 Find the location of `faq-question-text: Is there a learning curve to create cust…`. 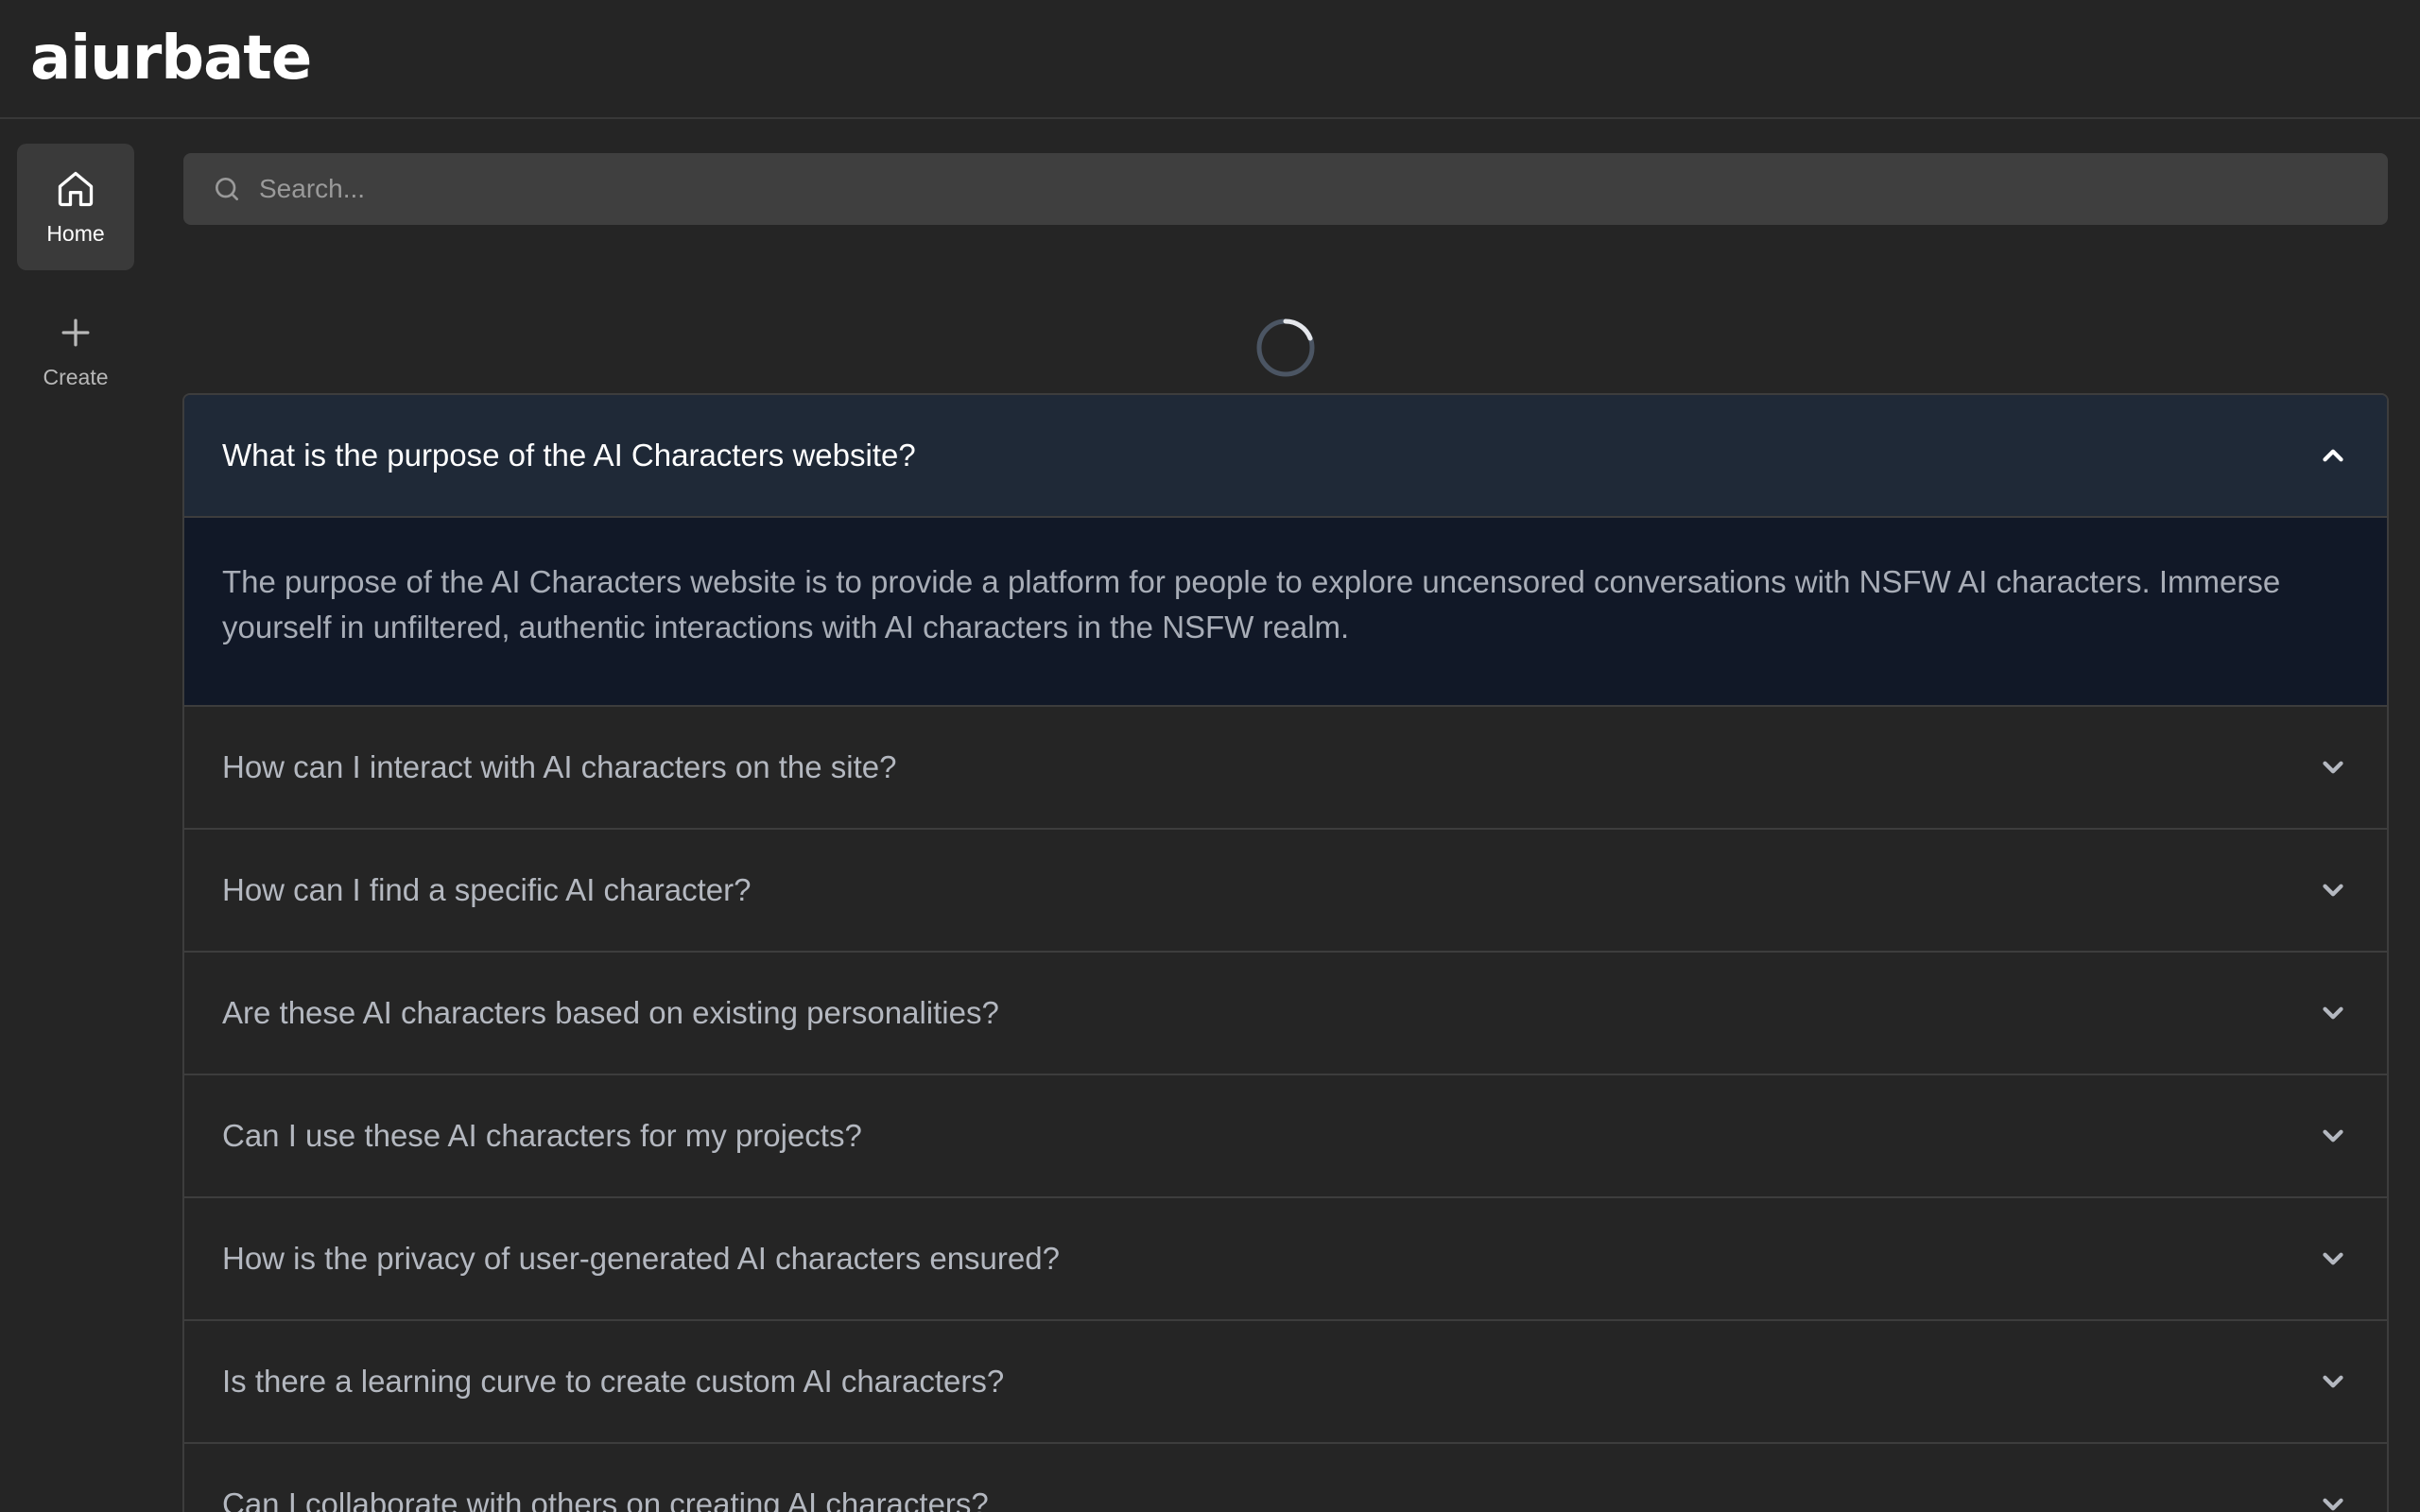

faq-question-text: Is there a learning curve to create cust… is located at coordinates (614, 1381).